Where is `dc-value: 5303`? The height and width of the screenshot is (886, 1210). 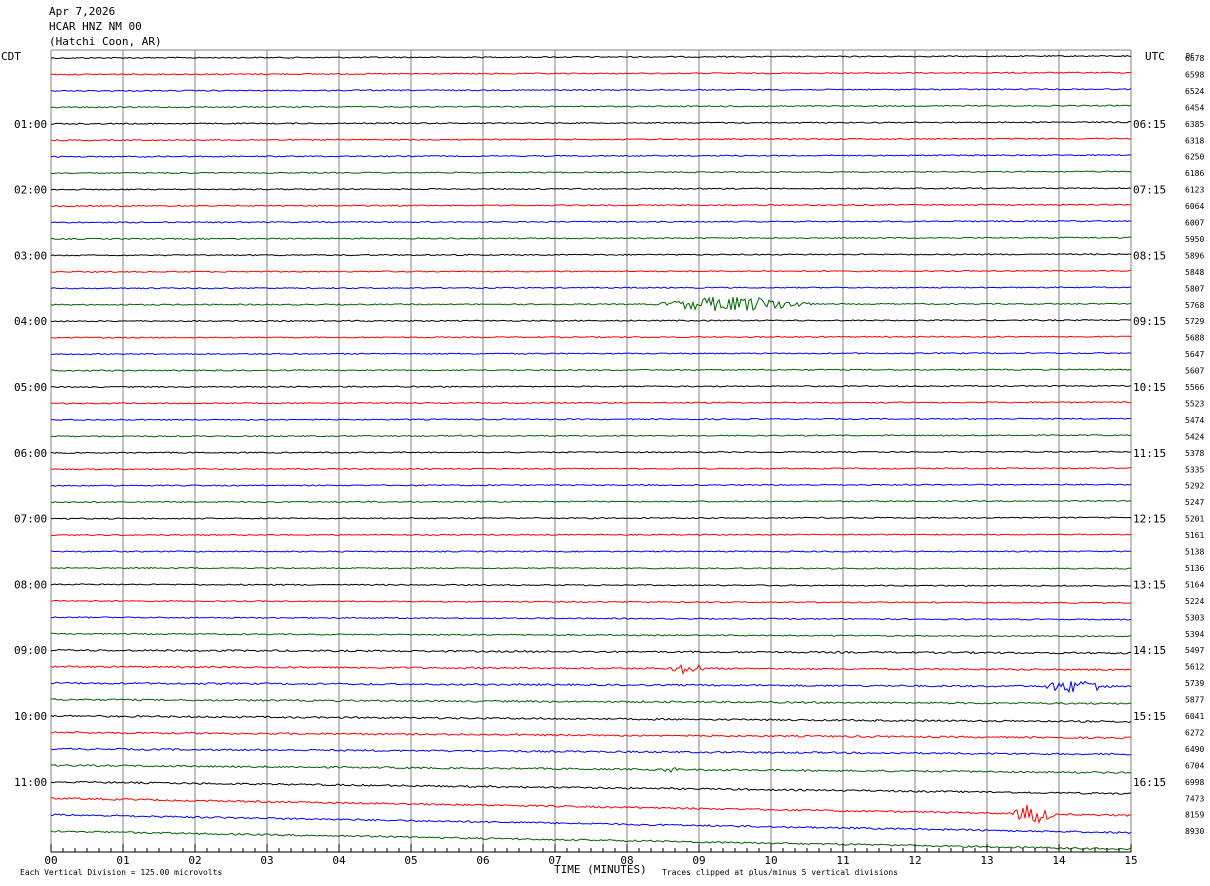
dc-value: 5303 is located at coordinates (1194, 617).